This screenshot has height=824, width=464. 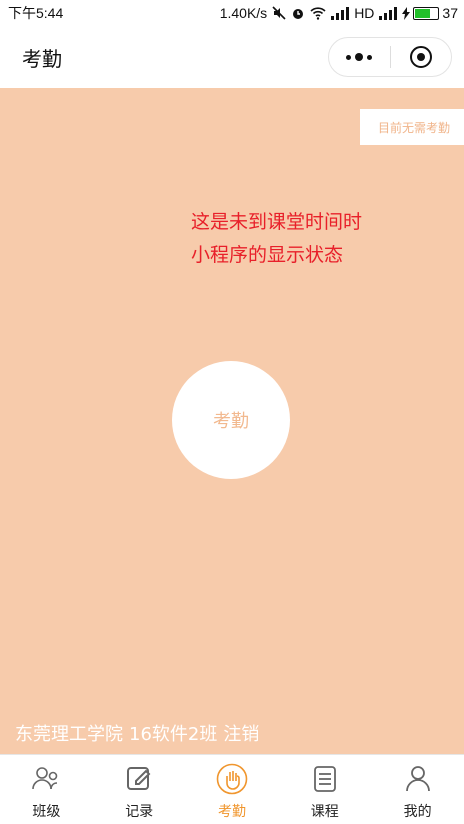 I want to click on more-button, so click(x=359, y=57).